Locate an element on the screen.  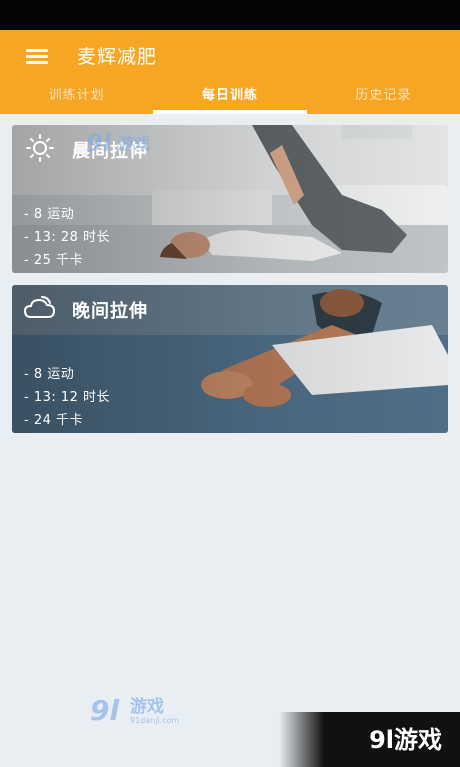
hamburger-menu-icon is located at coordinates (38, 58).